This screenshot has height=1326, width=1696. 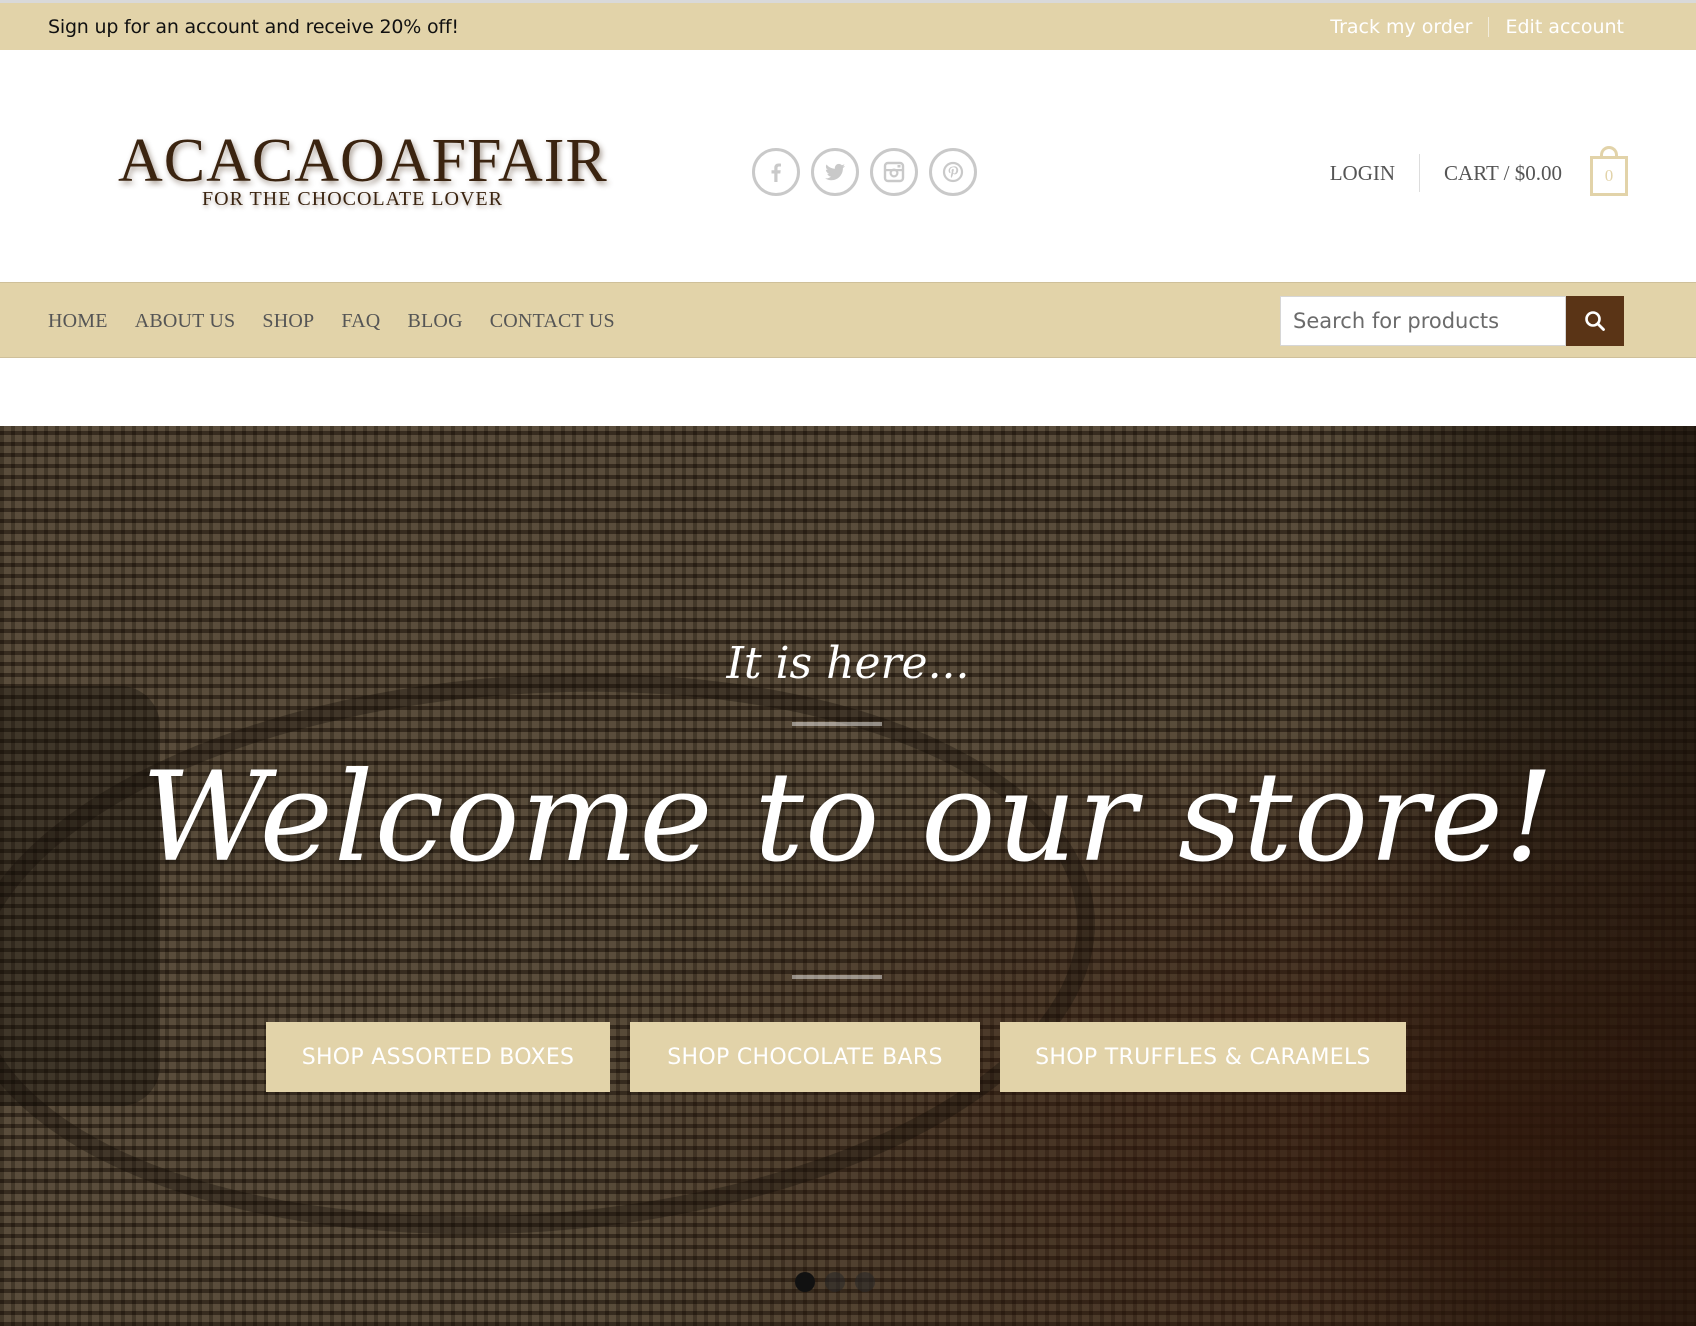 I want to click on cart-count: 0, so click(x=1609, y=175).